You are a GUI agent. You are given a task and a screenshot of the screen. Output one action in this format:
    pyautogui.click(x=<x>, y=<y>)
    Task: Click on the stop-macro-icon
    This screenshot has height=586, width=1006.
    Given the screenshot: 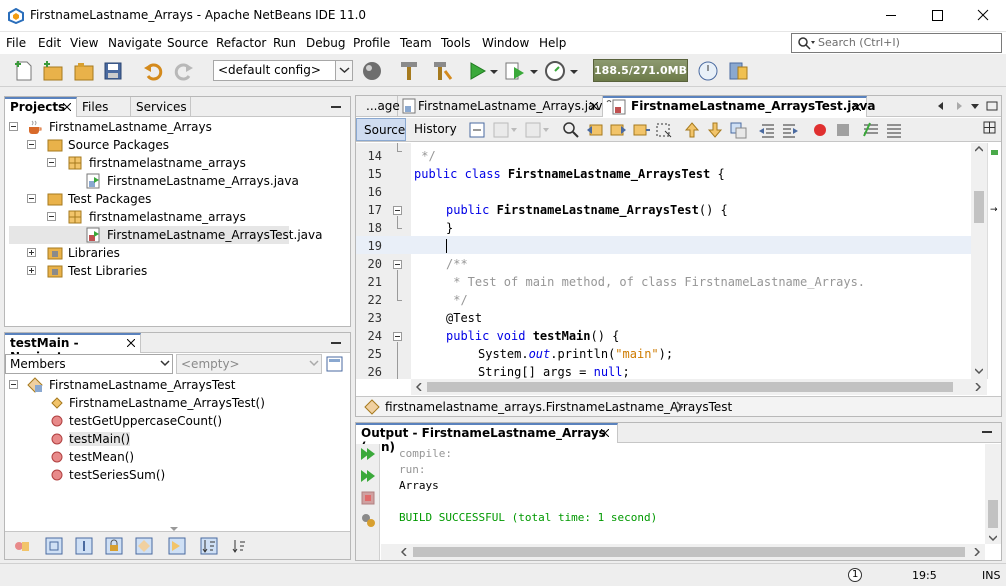 What is the action you would take?
    pyautogui.click(x=843, y=130)
    